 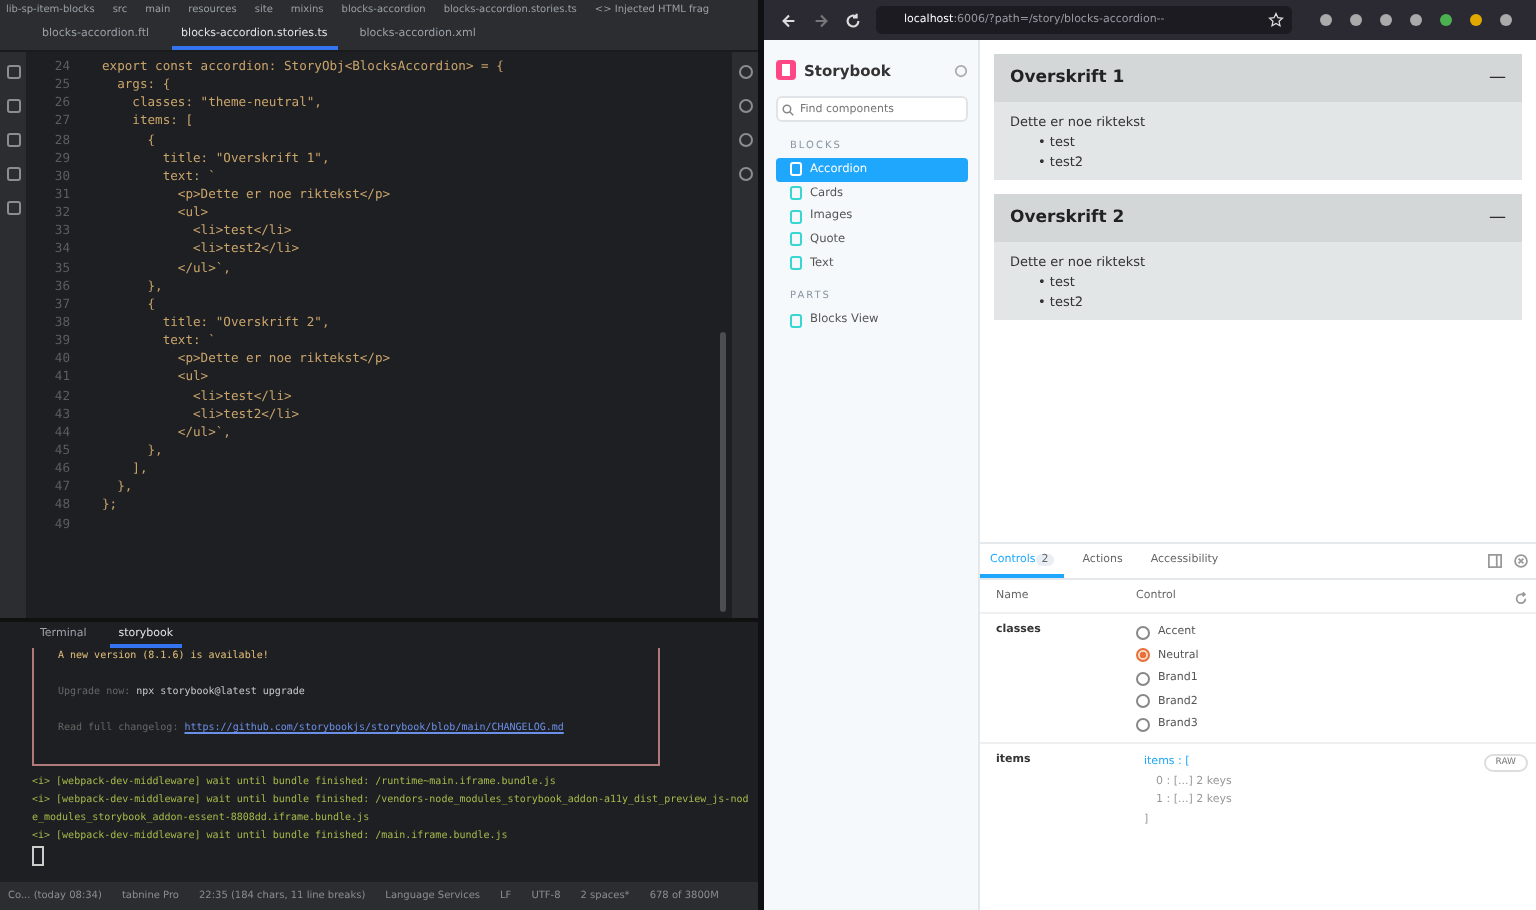 What do you see at coordinates (1495, 561) in the screenshot?
I see `panel-layout-icon` at bounding box center [1495, 561].